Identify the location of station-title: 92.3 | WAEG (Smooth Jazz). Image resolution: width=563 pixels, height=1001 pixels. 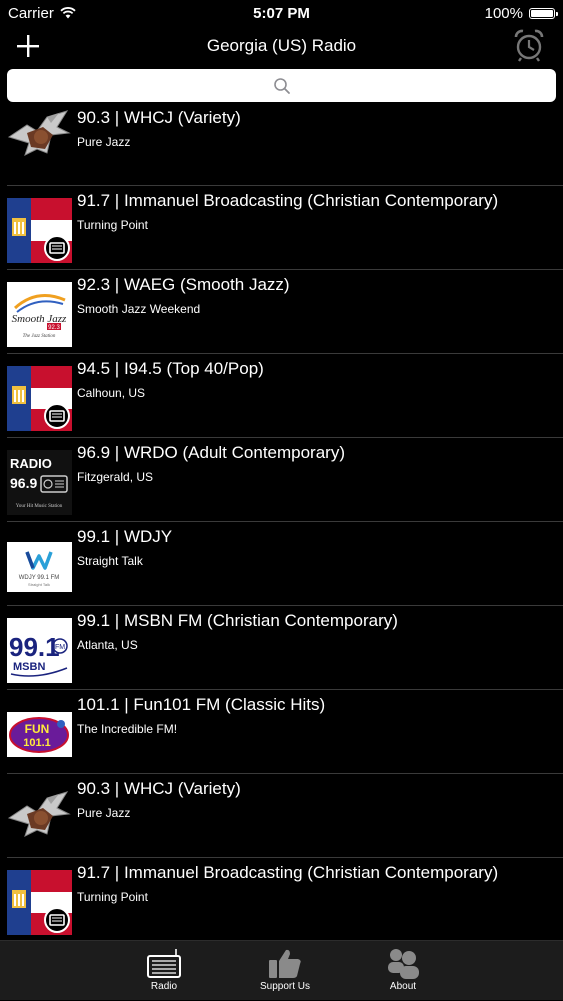
(183, 284).